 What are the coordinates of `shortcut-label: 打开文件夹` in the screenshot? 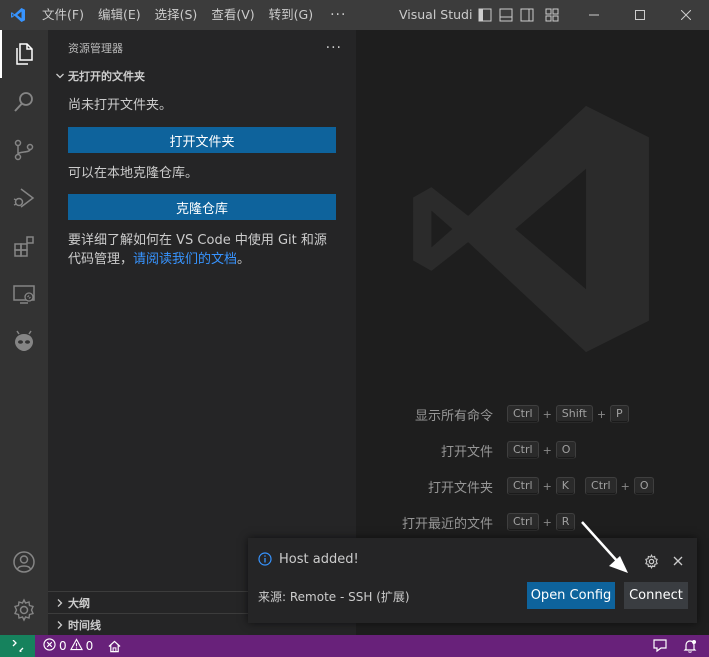 It's located at (431, 486).